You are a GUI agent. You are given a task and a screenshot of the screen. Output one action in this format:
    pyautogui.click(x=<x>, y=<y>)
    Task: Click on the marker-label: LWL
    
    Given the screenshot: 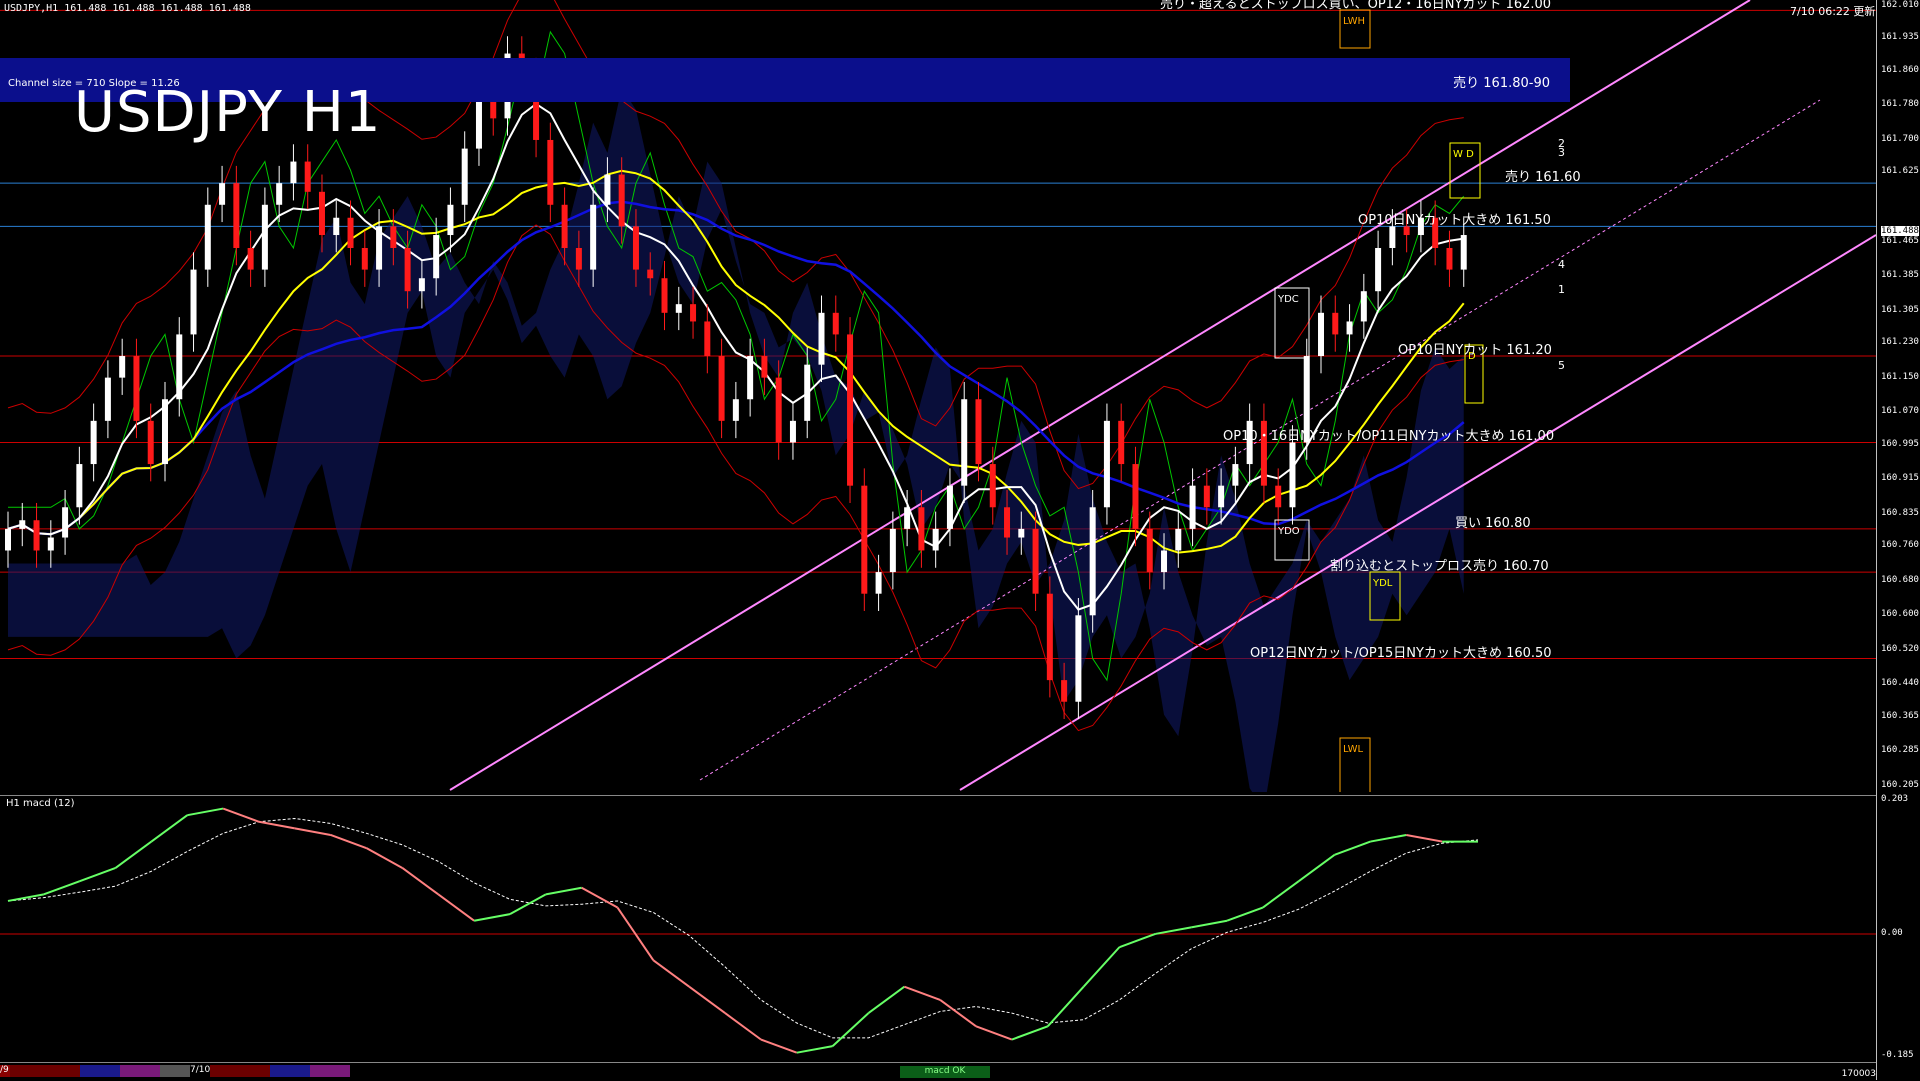 What is the action you would take?
    pyautogui.click(x=1353, y=749)
    